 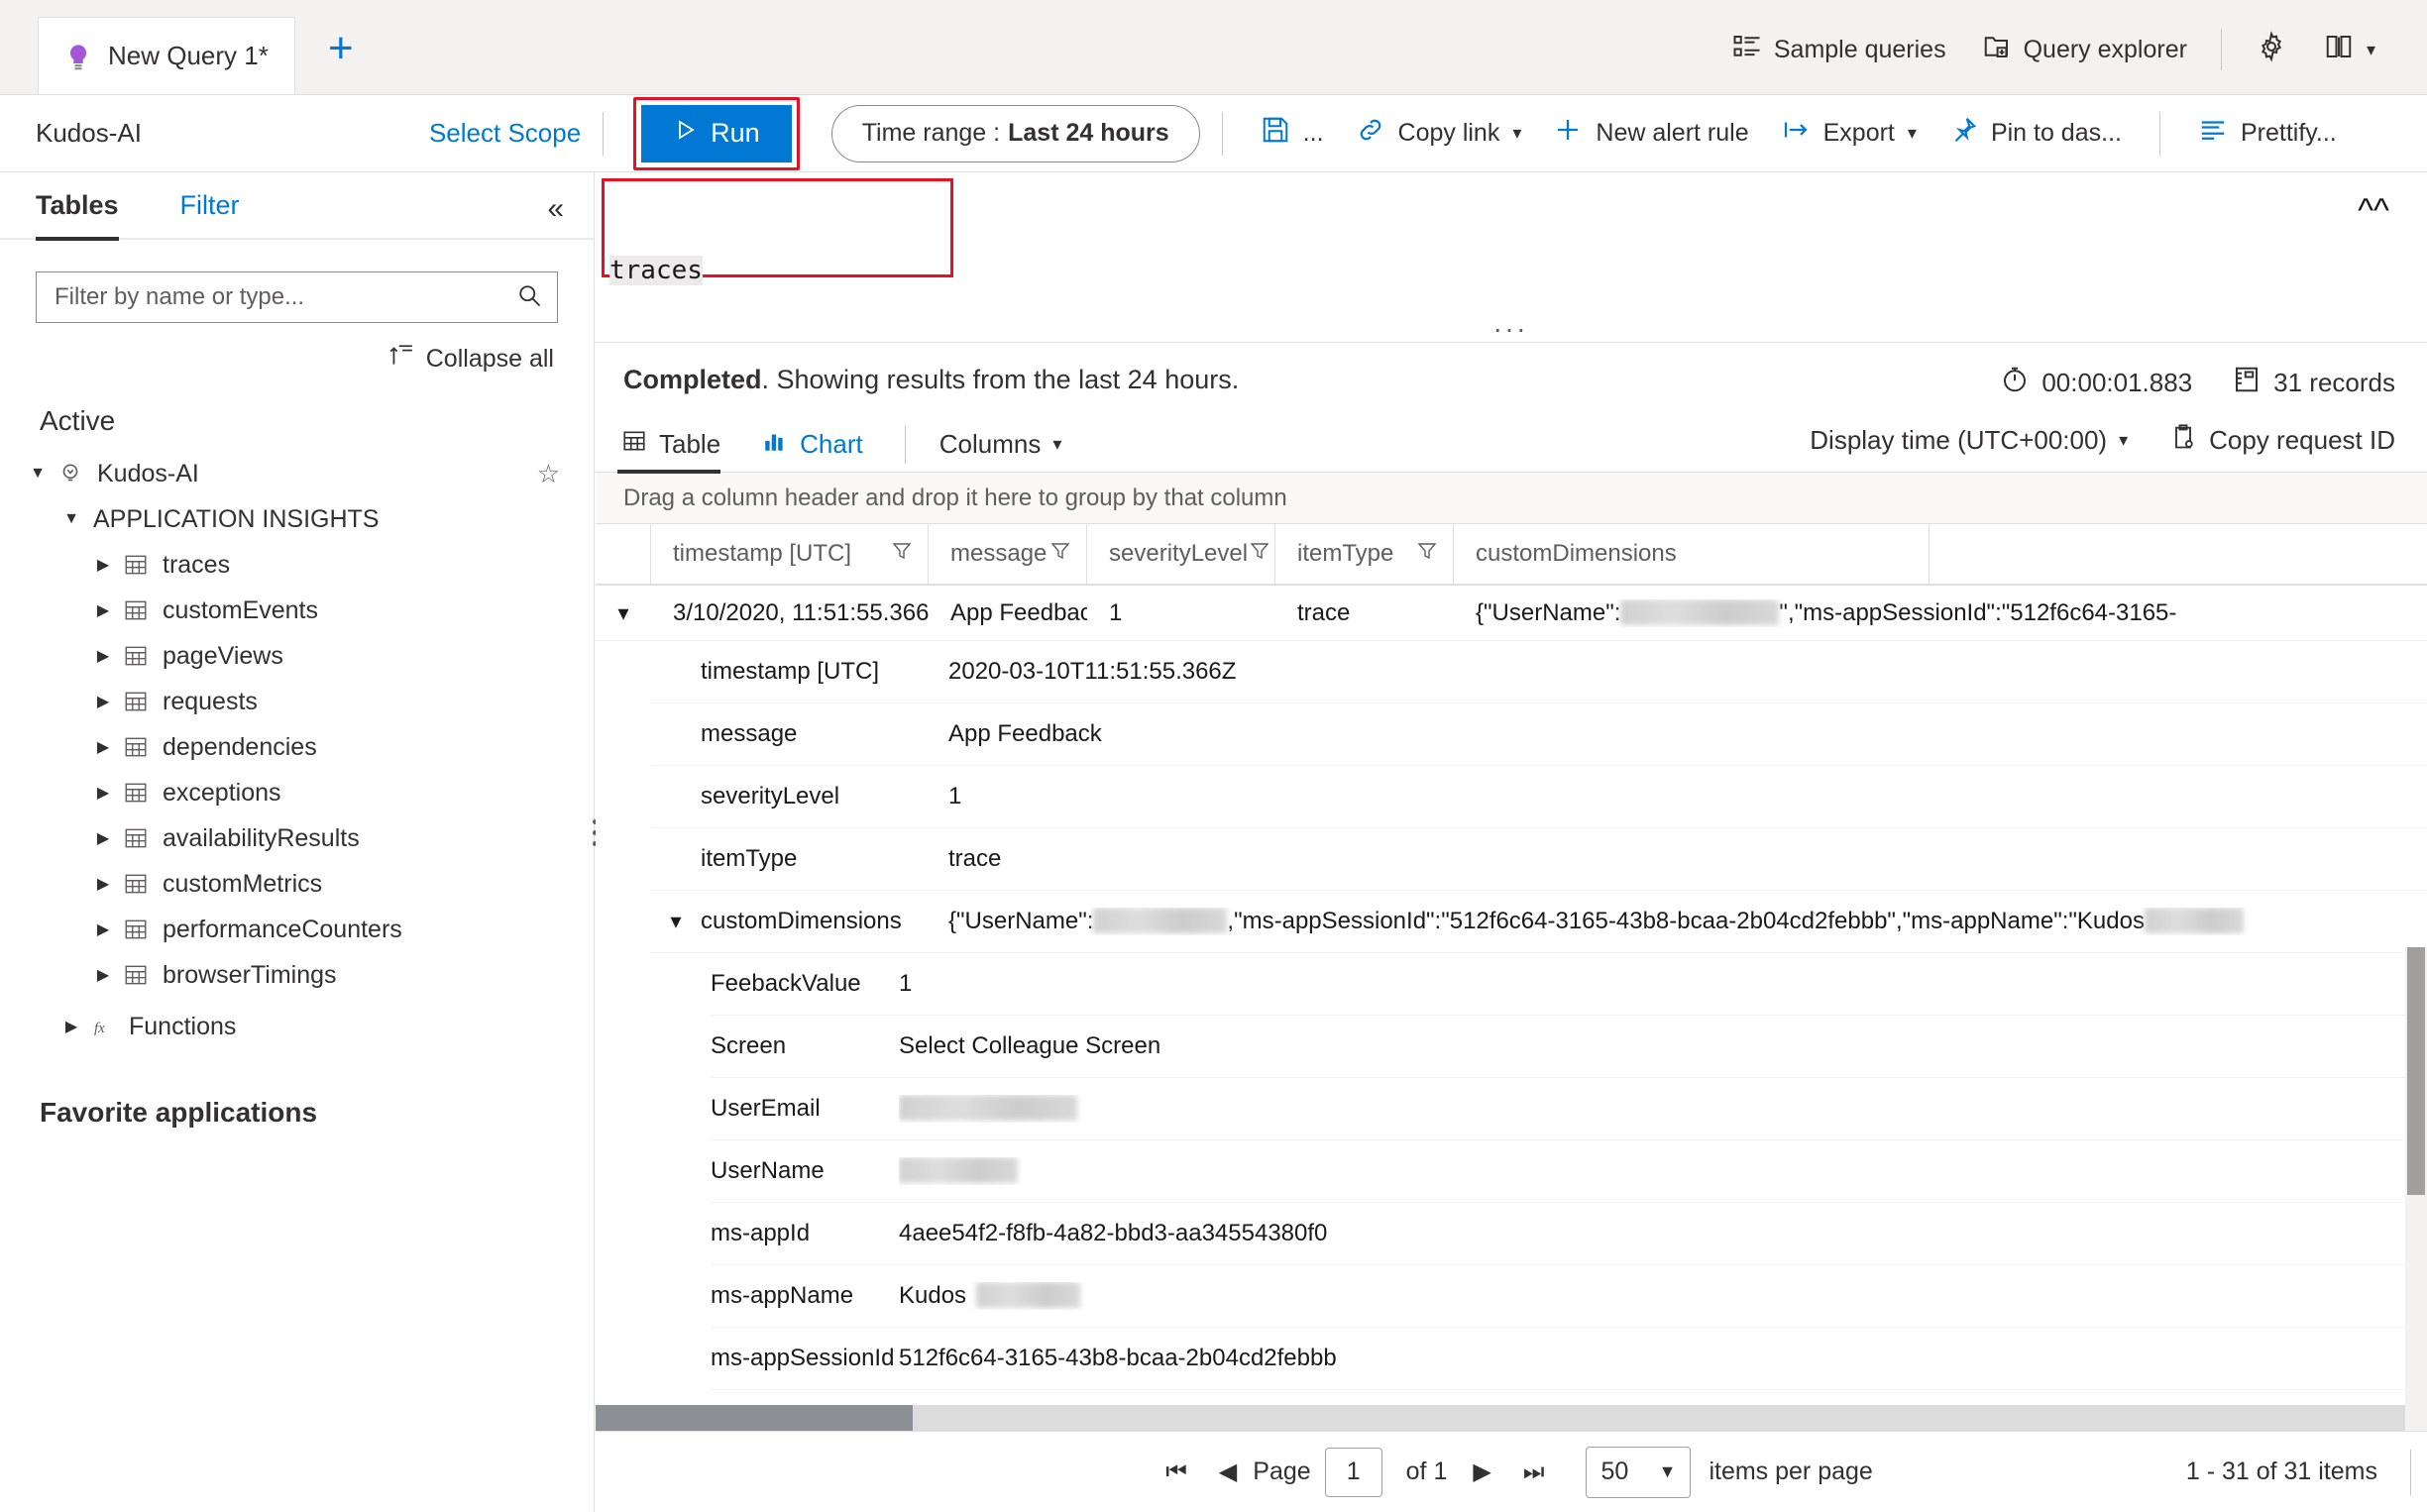 What do you see at coordinates (692, 380) in the screenshot?
I see `results-status-bold: Completed` at bounding box center [692, 380].